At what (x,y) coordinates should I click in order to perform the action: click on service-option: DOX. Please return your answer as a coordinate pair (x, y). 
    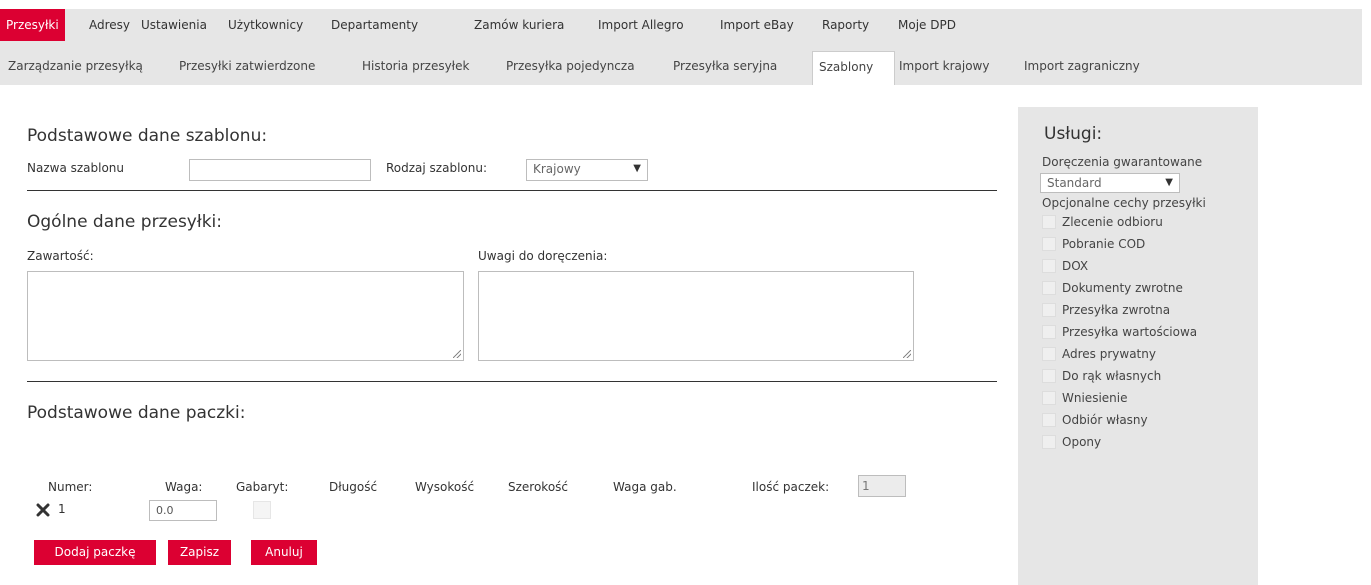
    Looking at the image, I should click on (1118, 266).